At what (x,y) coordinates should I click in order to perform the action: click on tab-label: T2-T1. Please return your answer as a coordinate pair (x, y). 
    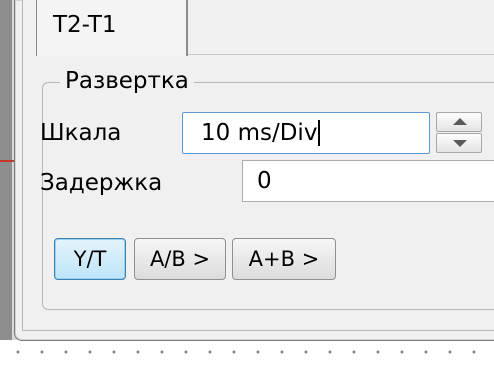
    Looking at the image, I should click on (85, 25).